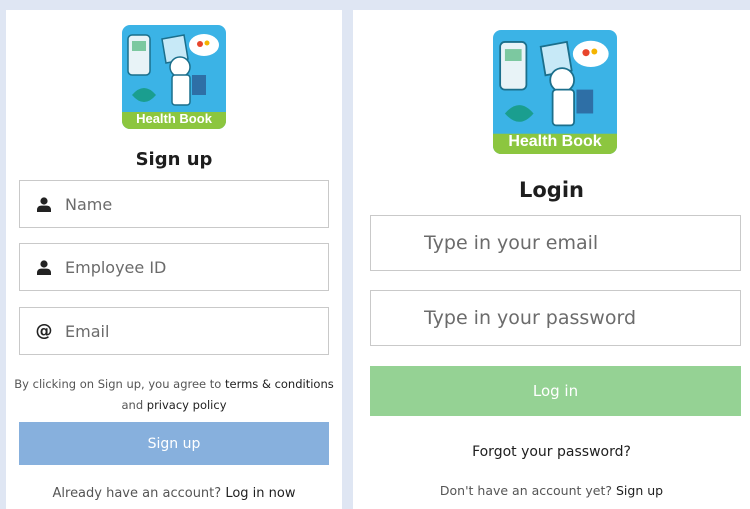 The image size is (750, 509). I want to click on signup-footer: Already have an account? Log in now, so click(174, 493).